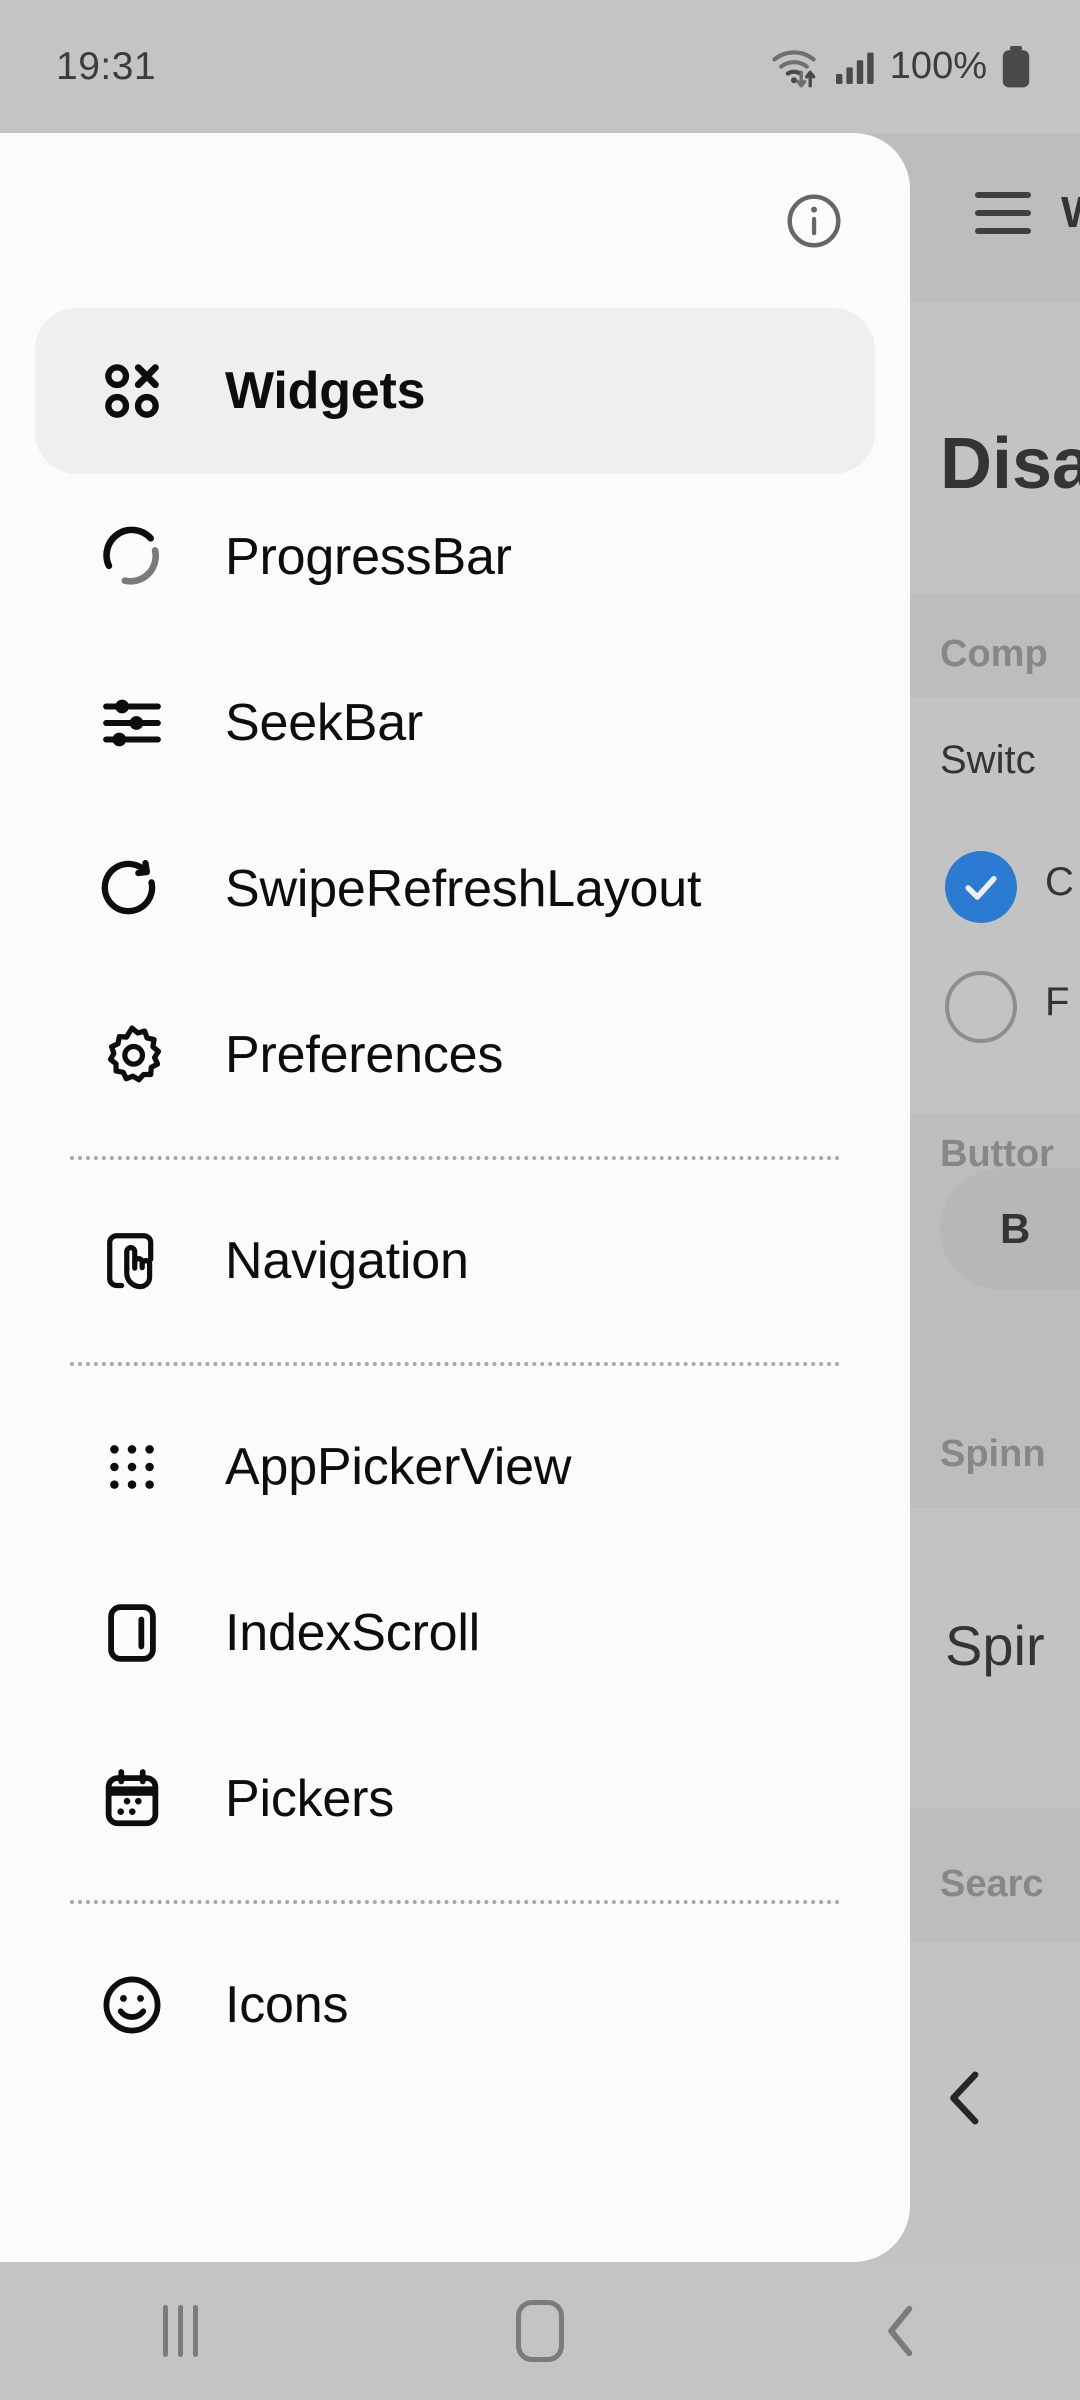 The height and width of the screenshot is (2400, 1080). I want to click on drawer-item-label: Widgets, so click(325, 391).